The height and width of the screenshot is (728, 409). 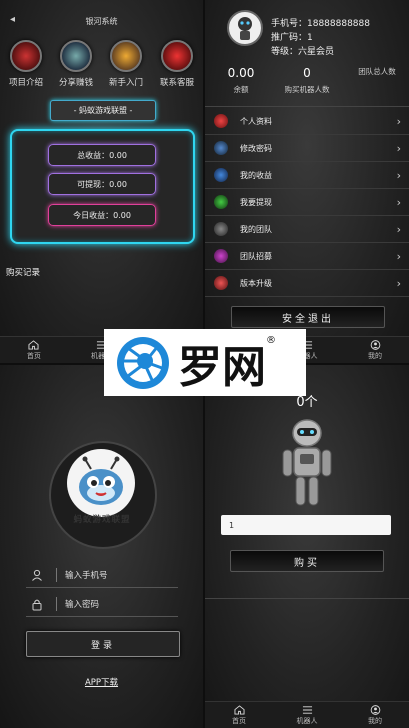 What do you see at coordinates (307, 73) in the screenshot?
I see `robots-value: 0` at bounding box center [307, 73].